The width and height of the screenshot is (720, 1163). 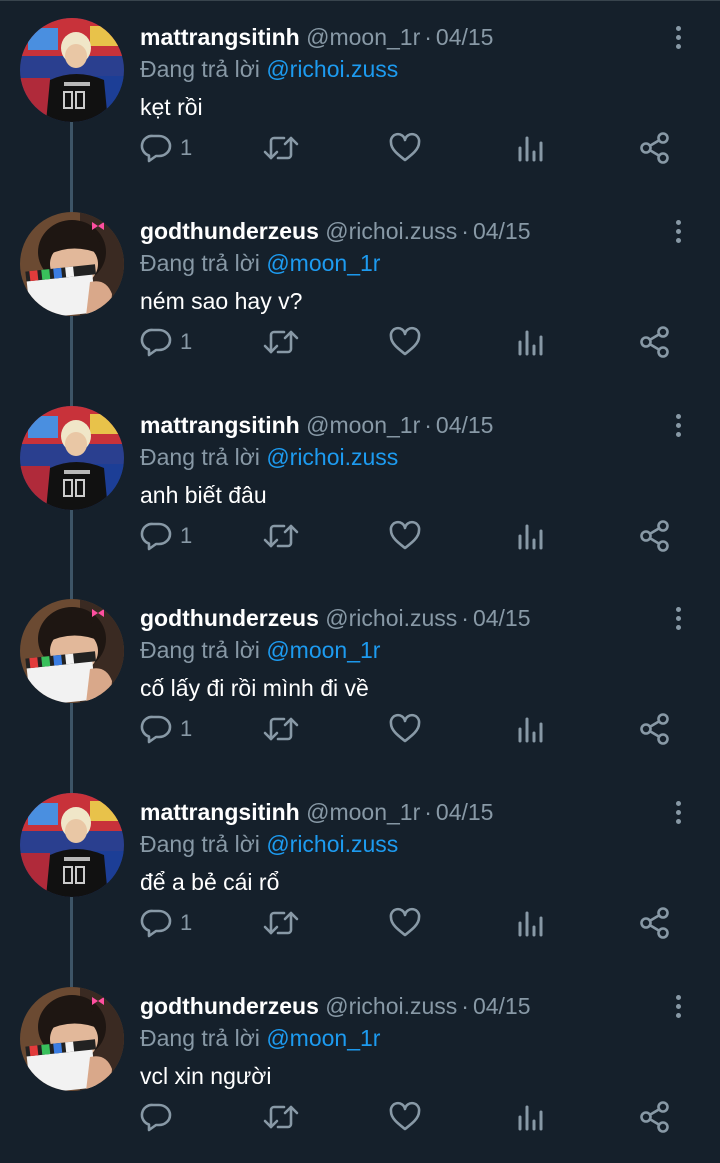 What do you see at coordinates (203, 495) in the screenshot?
I see `tweet-text: anh biết đâu` at bounding box center [203, 495].